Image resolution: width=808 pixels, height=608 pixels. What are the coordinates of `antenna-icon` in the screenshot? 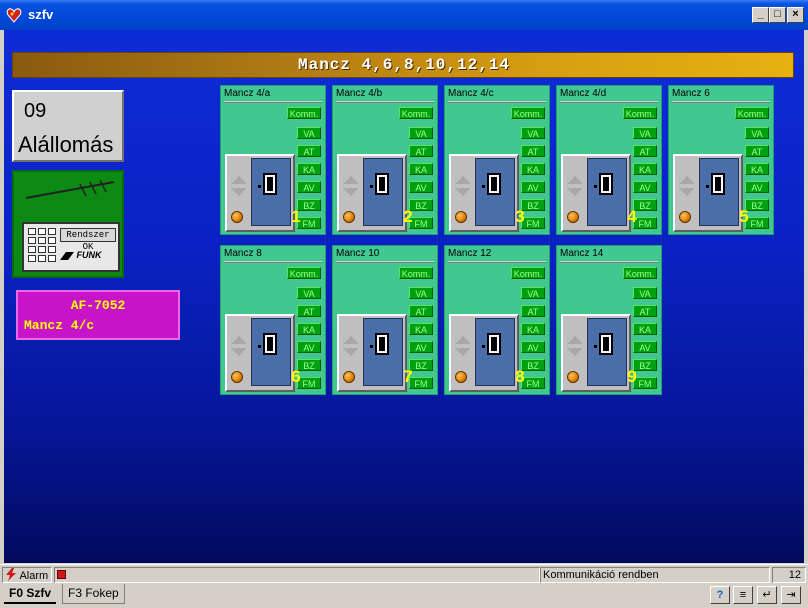 It's located at (70, 189).